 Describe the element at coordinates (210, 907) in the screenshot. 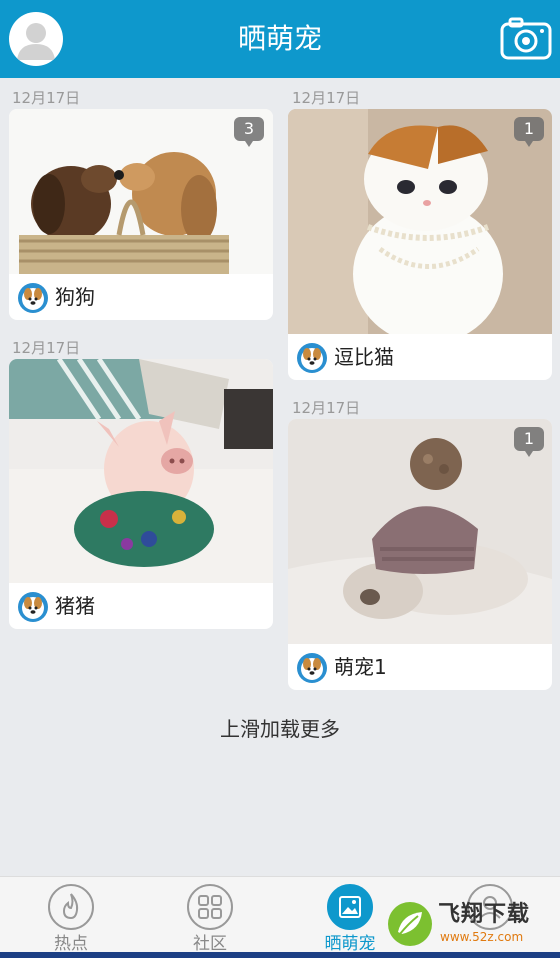

I see `grid-icon` at that location.